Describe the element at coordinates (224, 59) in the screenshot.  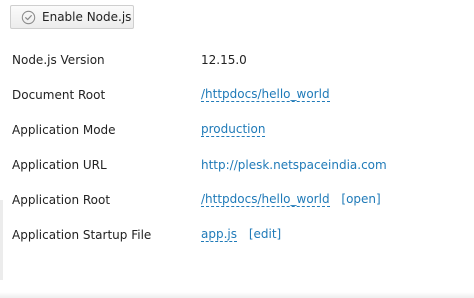
I see `nodejs-version-value: 12.15.0` at that location.